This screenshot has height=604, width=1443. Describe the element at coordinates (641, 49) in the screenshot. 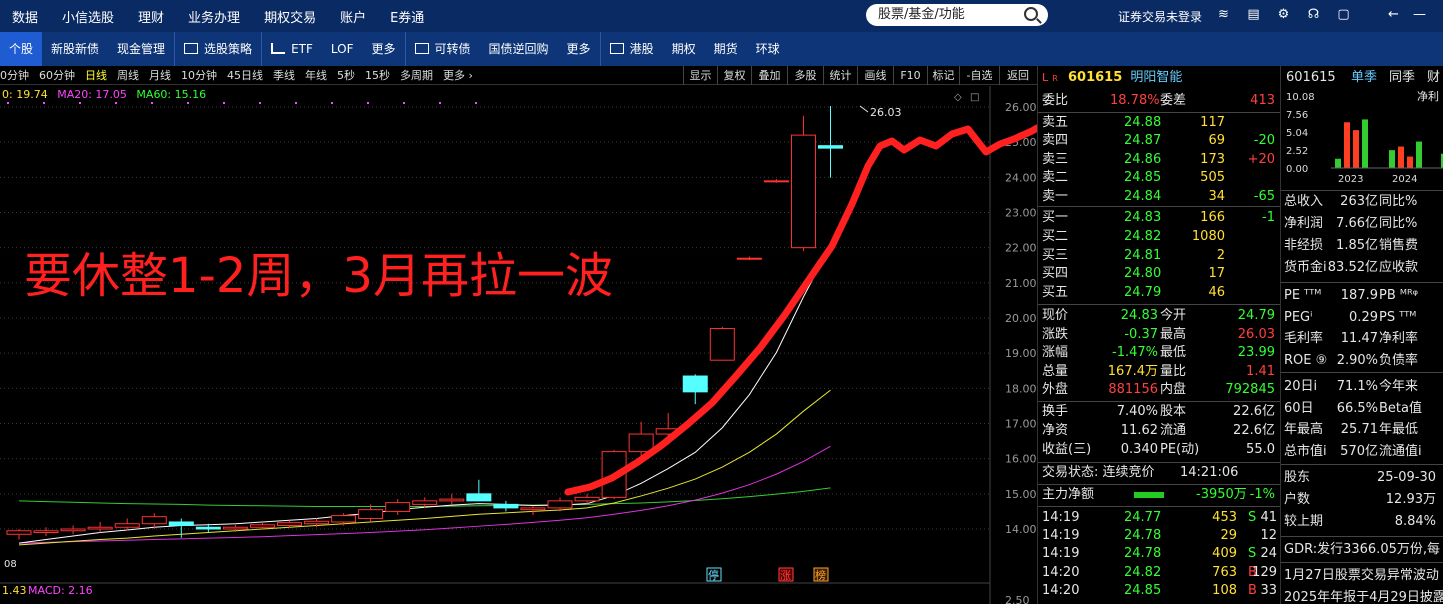

I see `tab-hk-label: 港股` at that location.